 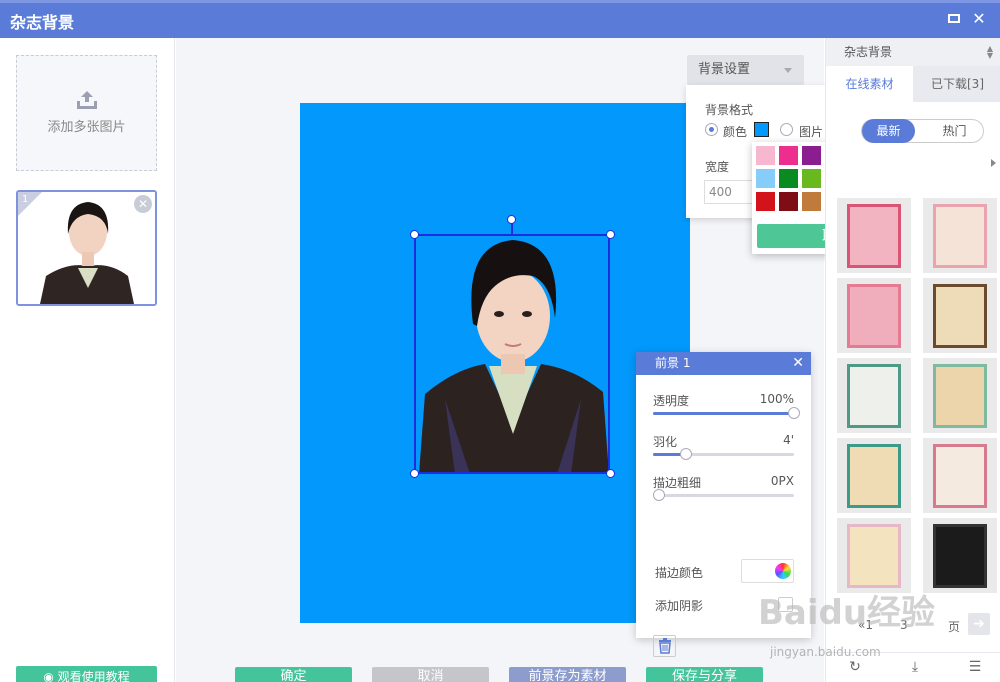 I want to click on stroke-row: 描边粗细 0PX, so click(x=723, y=482).